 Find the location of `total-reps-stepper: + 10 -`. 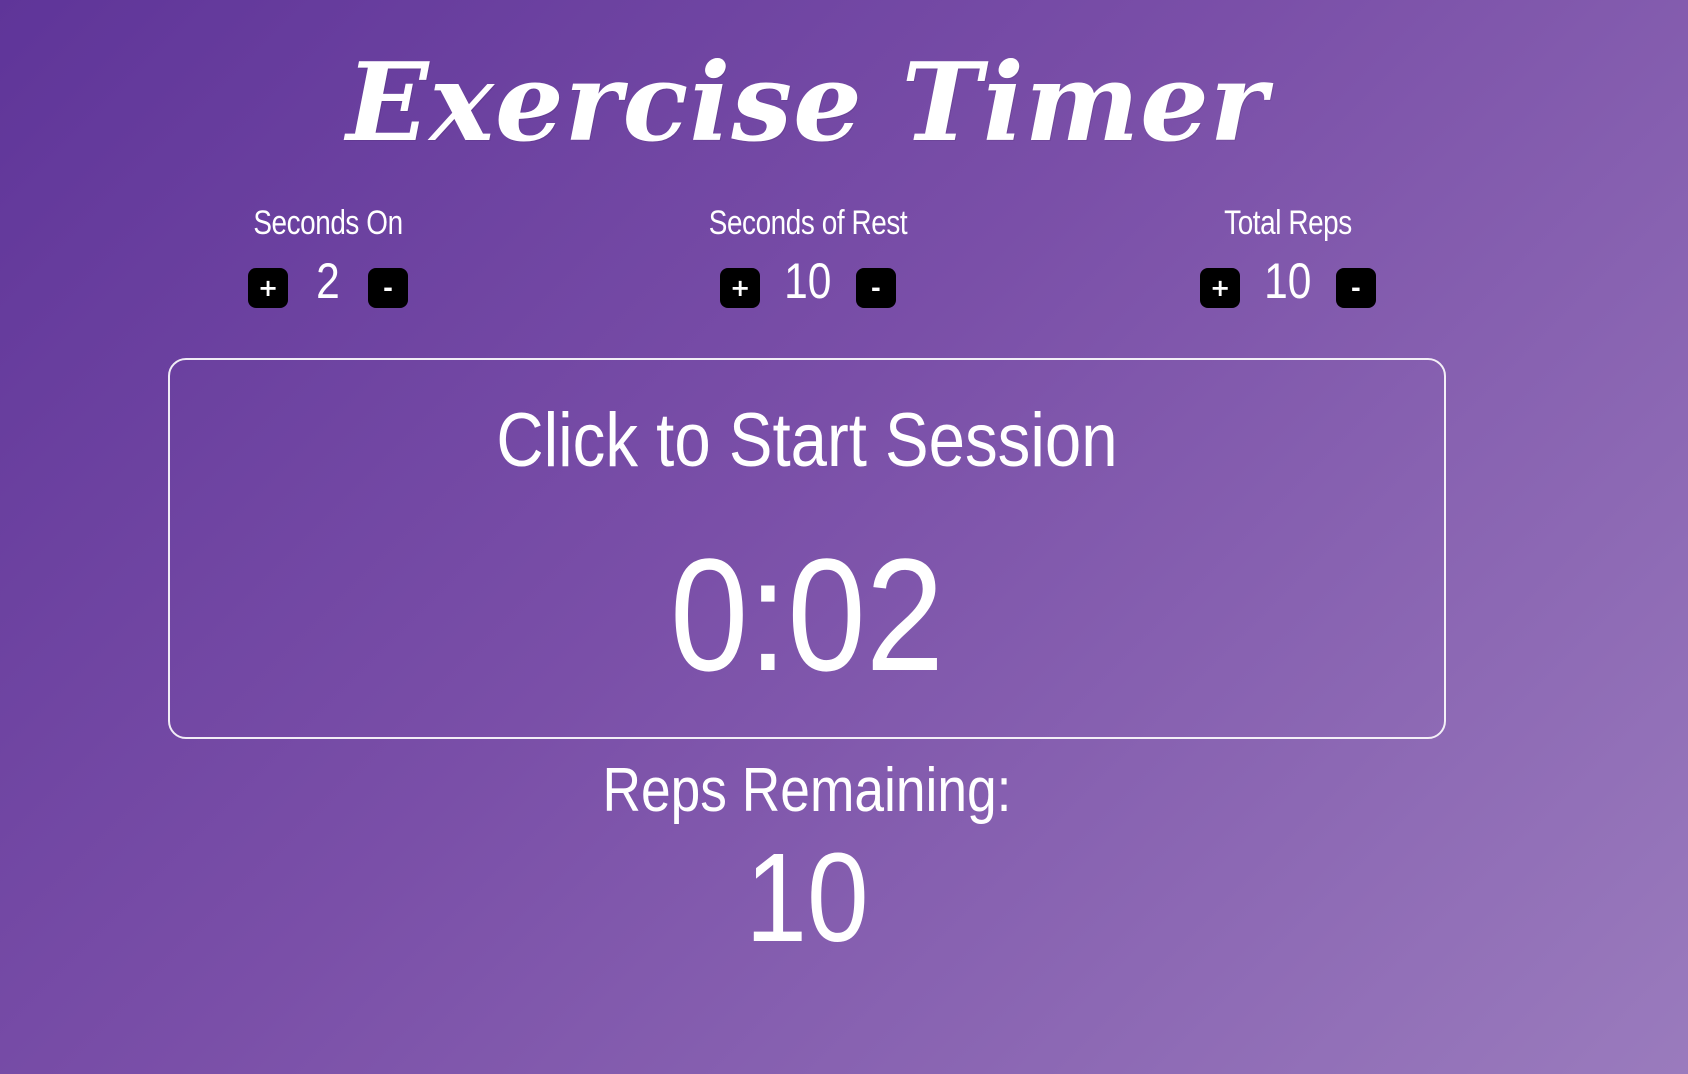

total-reps-stepper: + 10 - is located at coordinates (1288, 281).